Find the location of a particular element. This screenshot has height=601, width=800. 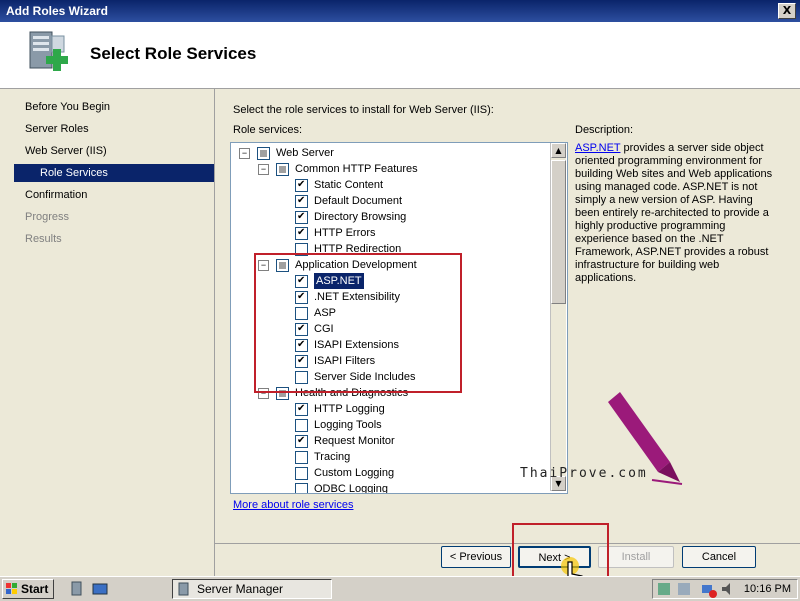

windows-logo-icon is located at coordinates (11, 588).